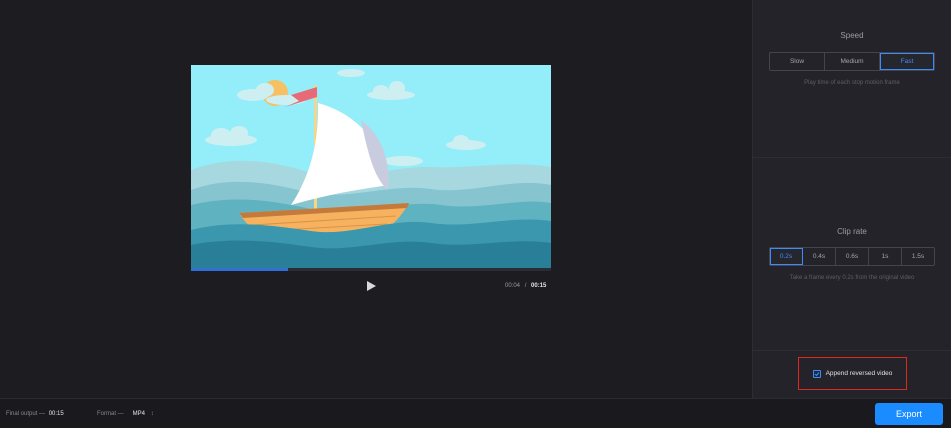  I want to click on clip-rate-option-0-2s: 0.2s, so click(786, 256).